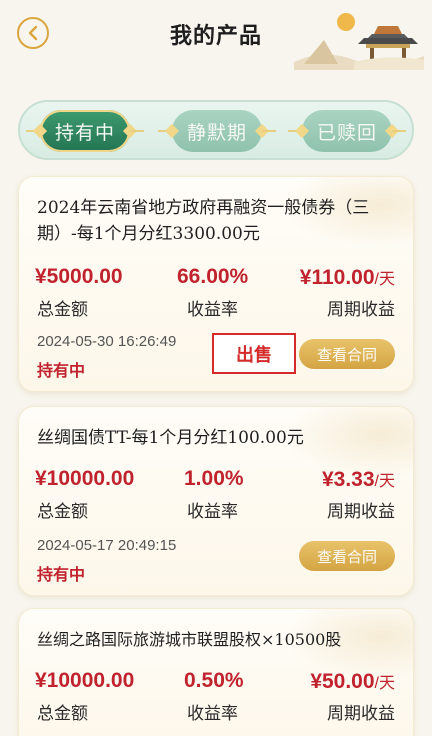 The height and width of the screenshot is (736, 432). I want to click on tab-label: 已赎回, so click(346, 132).